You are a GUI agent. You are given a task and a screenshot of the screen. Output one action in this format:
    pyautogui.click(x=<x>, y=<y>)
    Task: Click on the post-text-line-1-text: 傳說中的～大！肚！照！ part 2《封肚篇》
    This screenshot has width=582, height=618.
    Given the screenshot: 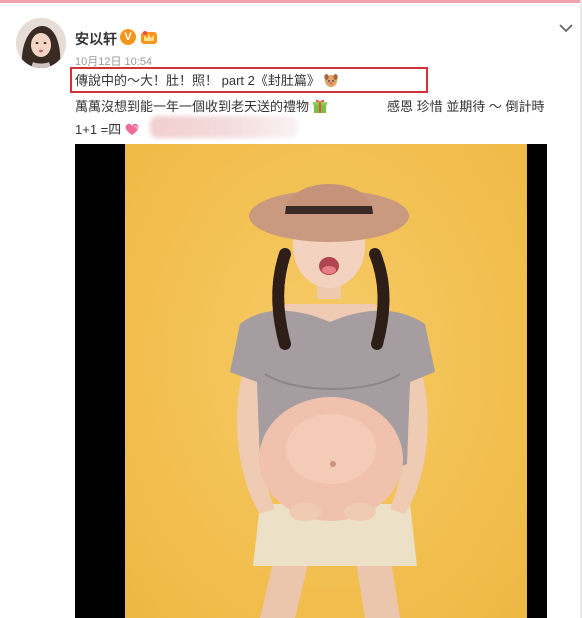 What is the action you would take?
    pyautogui.click(x=197, y=80)
    